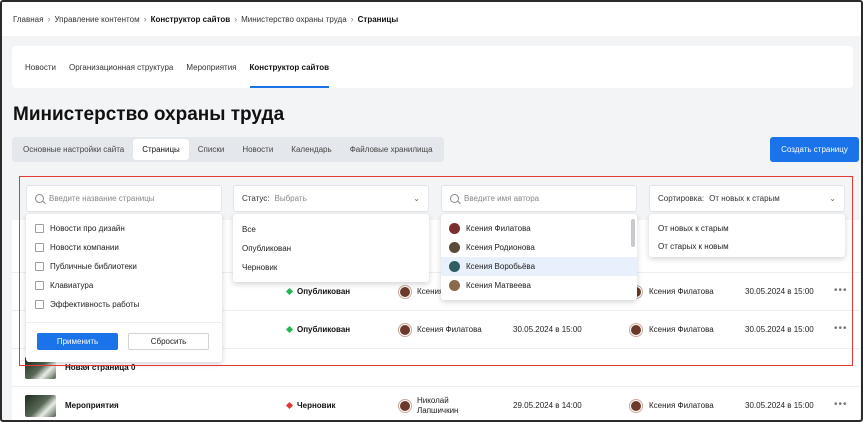 This screenshot has width=863, height=422. Describe the element at coordinates (331, 248) in the screenshot. I see `status-dropdown: Все Опубликован Черновик` at that location.